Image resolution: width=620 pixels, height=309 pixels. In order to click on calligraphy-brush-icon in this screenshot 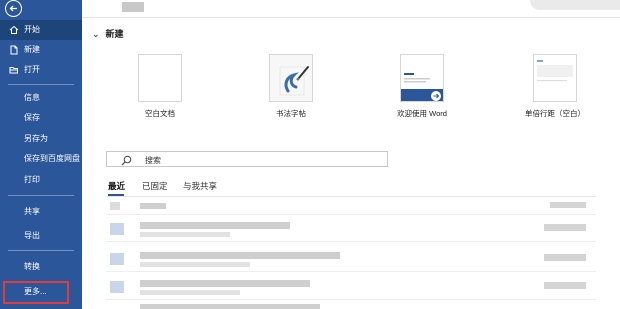, I will do `click(291, 78)`.